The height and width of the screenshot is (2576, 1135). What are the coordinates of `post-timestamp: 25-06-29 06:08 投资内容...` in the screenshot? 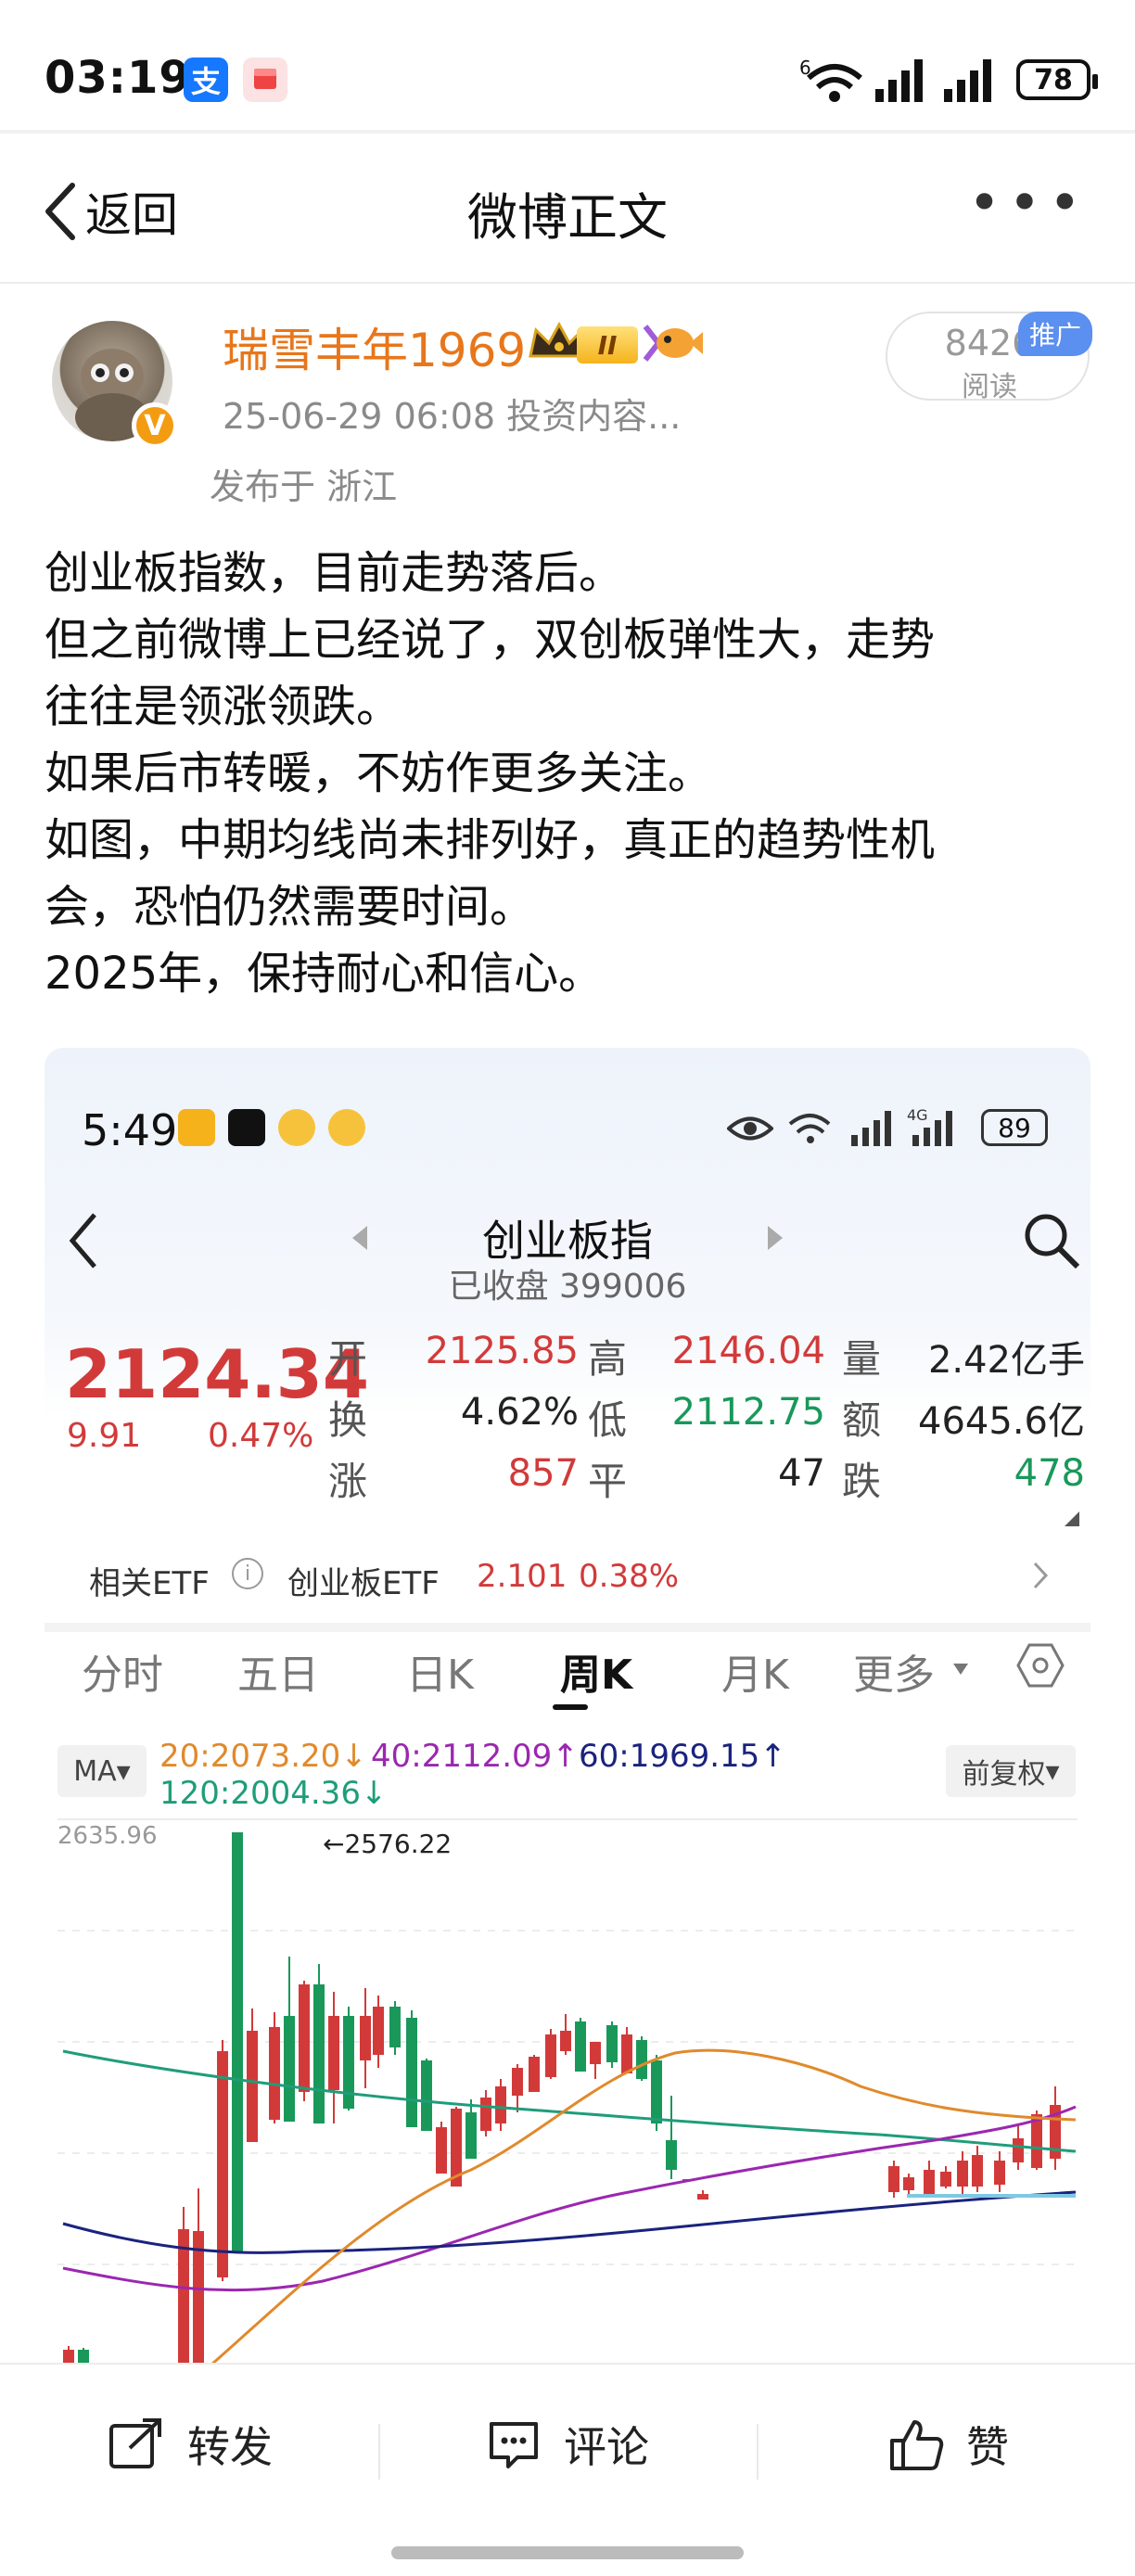 It's located at (453, 416).